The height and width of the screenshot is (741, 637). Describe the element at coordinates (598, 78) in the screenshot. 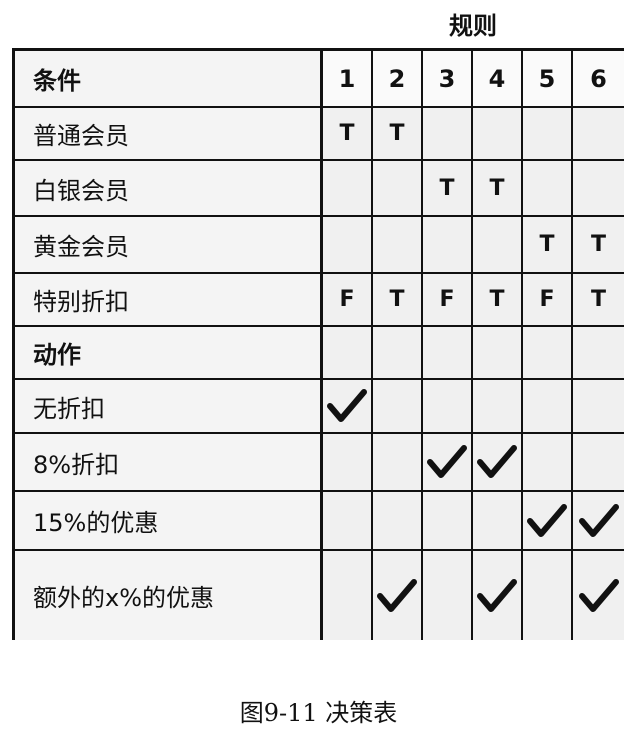

I see `rule-column-header: 6` at that location.